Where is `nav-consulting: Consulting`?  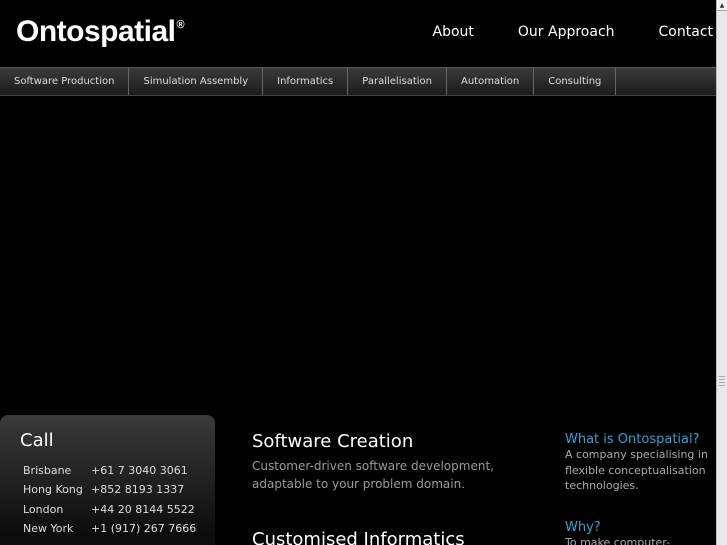 nav-consulting: Consulting is located at coordinates (575, 81).